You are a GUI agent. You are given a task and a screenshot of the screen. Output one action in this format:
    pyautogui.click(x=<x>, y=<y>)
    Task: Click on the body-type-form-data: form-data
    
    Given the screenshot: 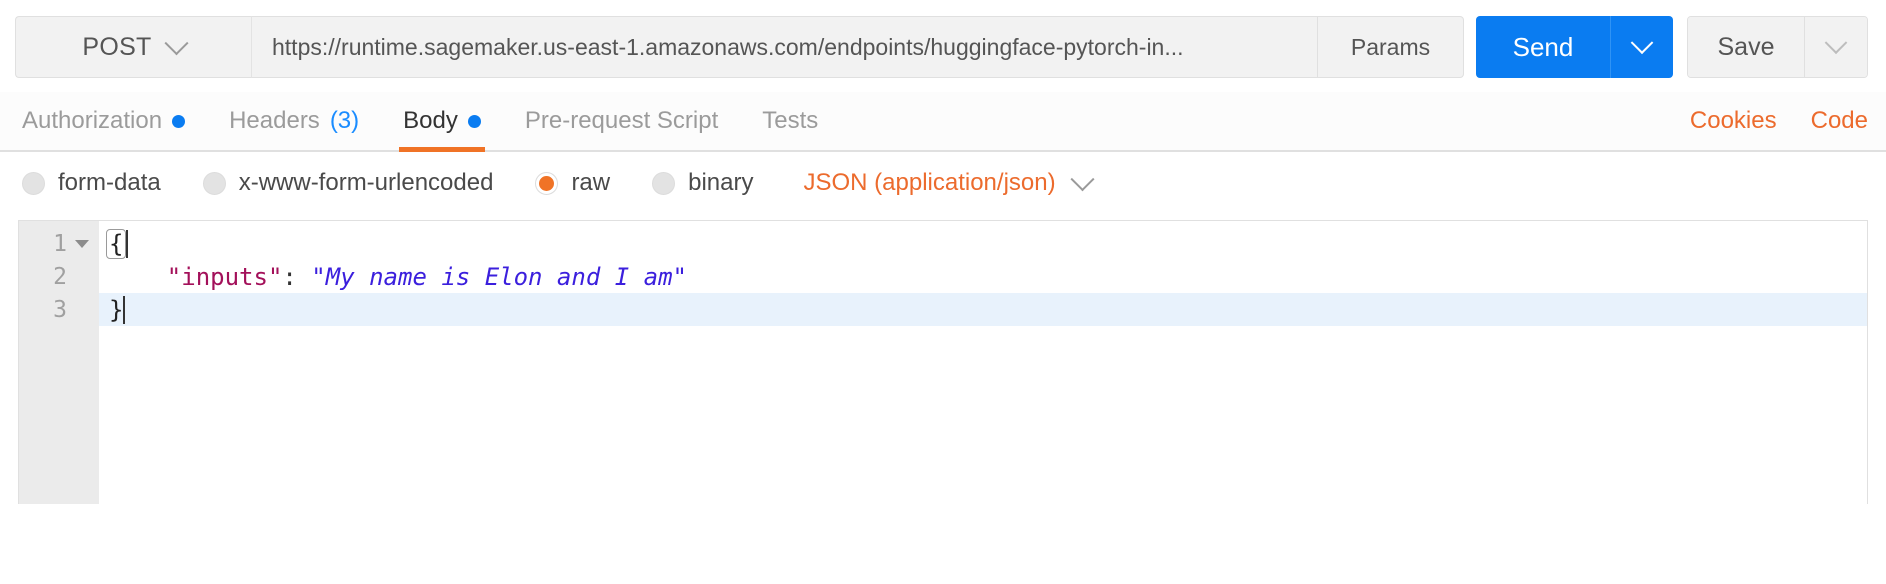 What is the action you would take?
    pyautogui.click(x=91, y=183)
    